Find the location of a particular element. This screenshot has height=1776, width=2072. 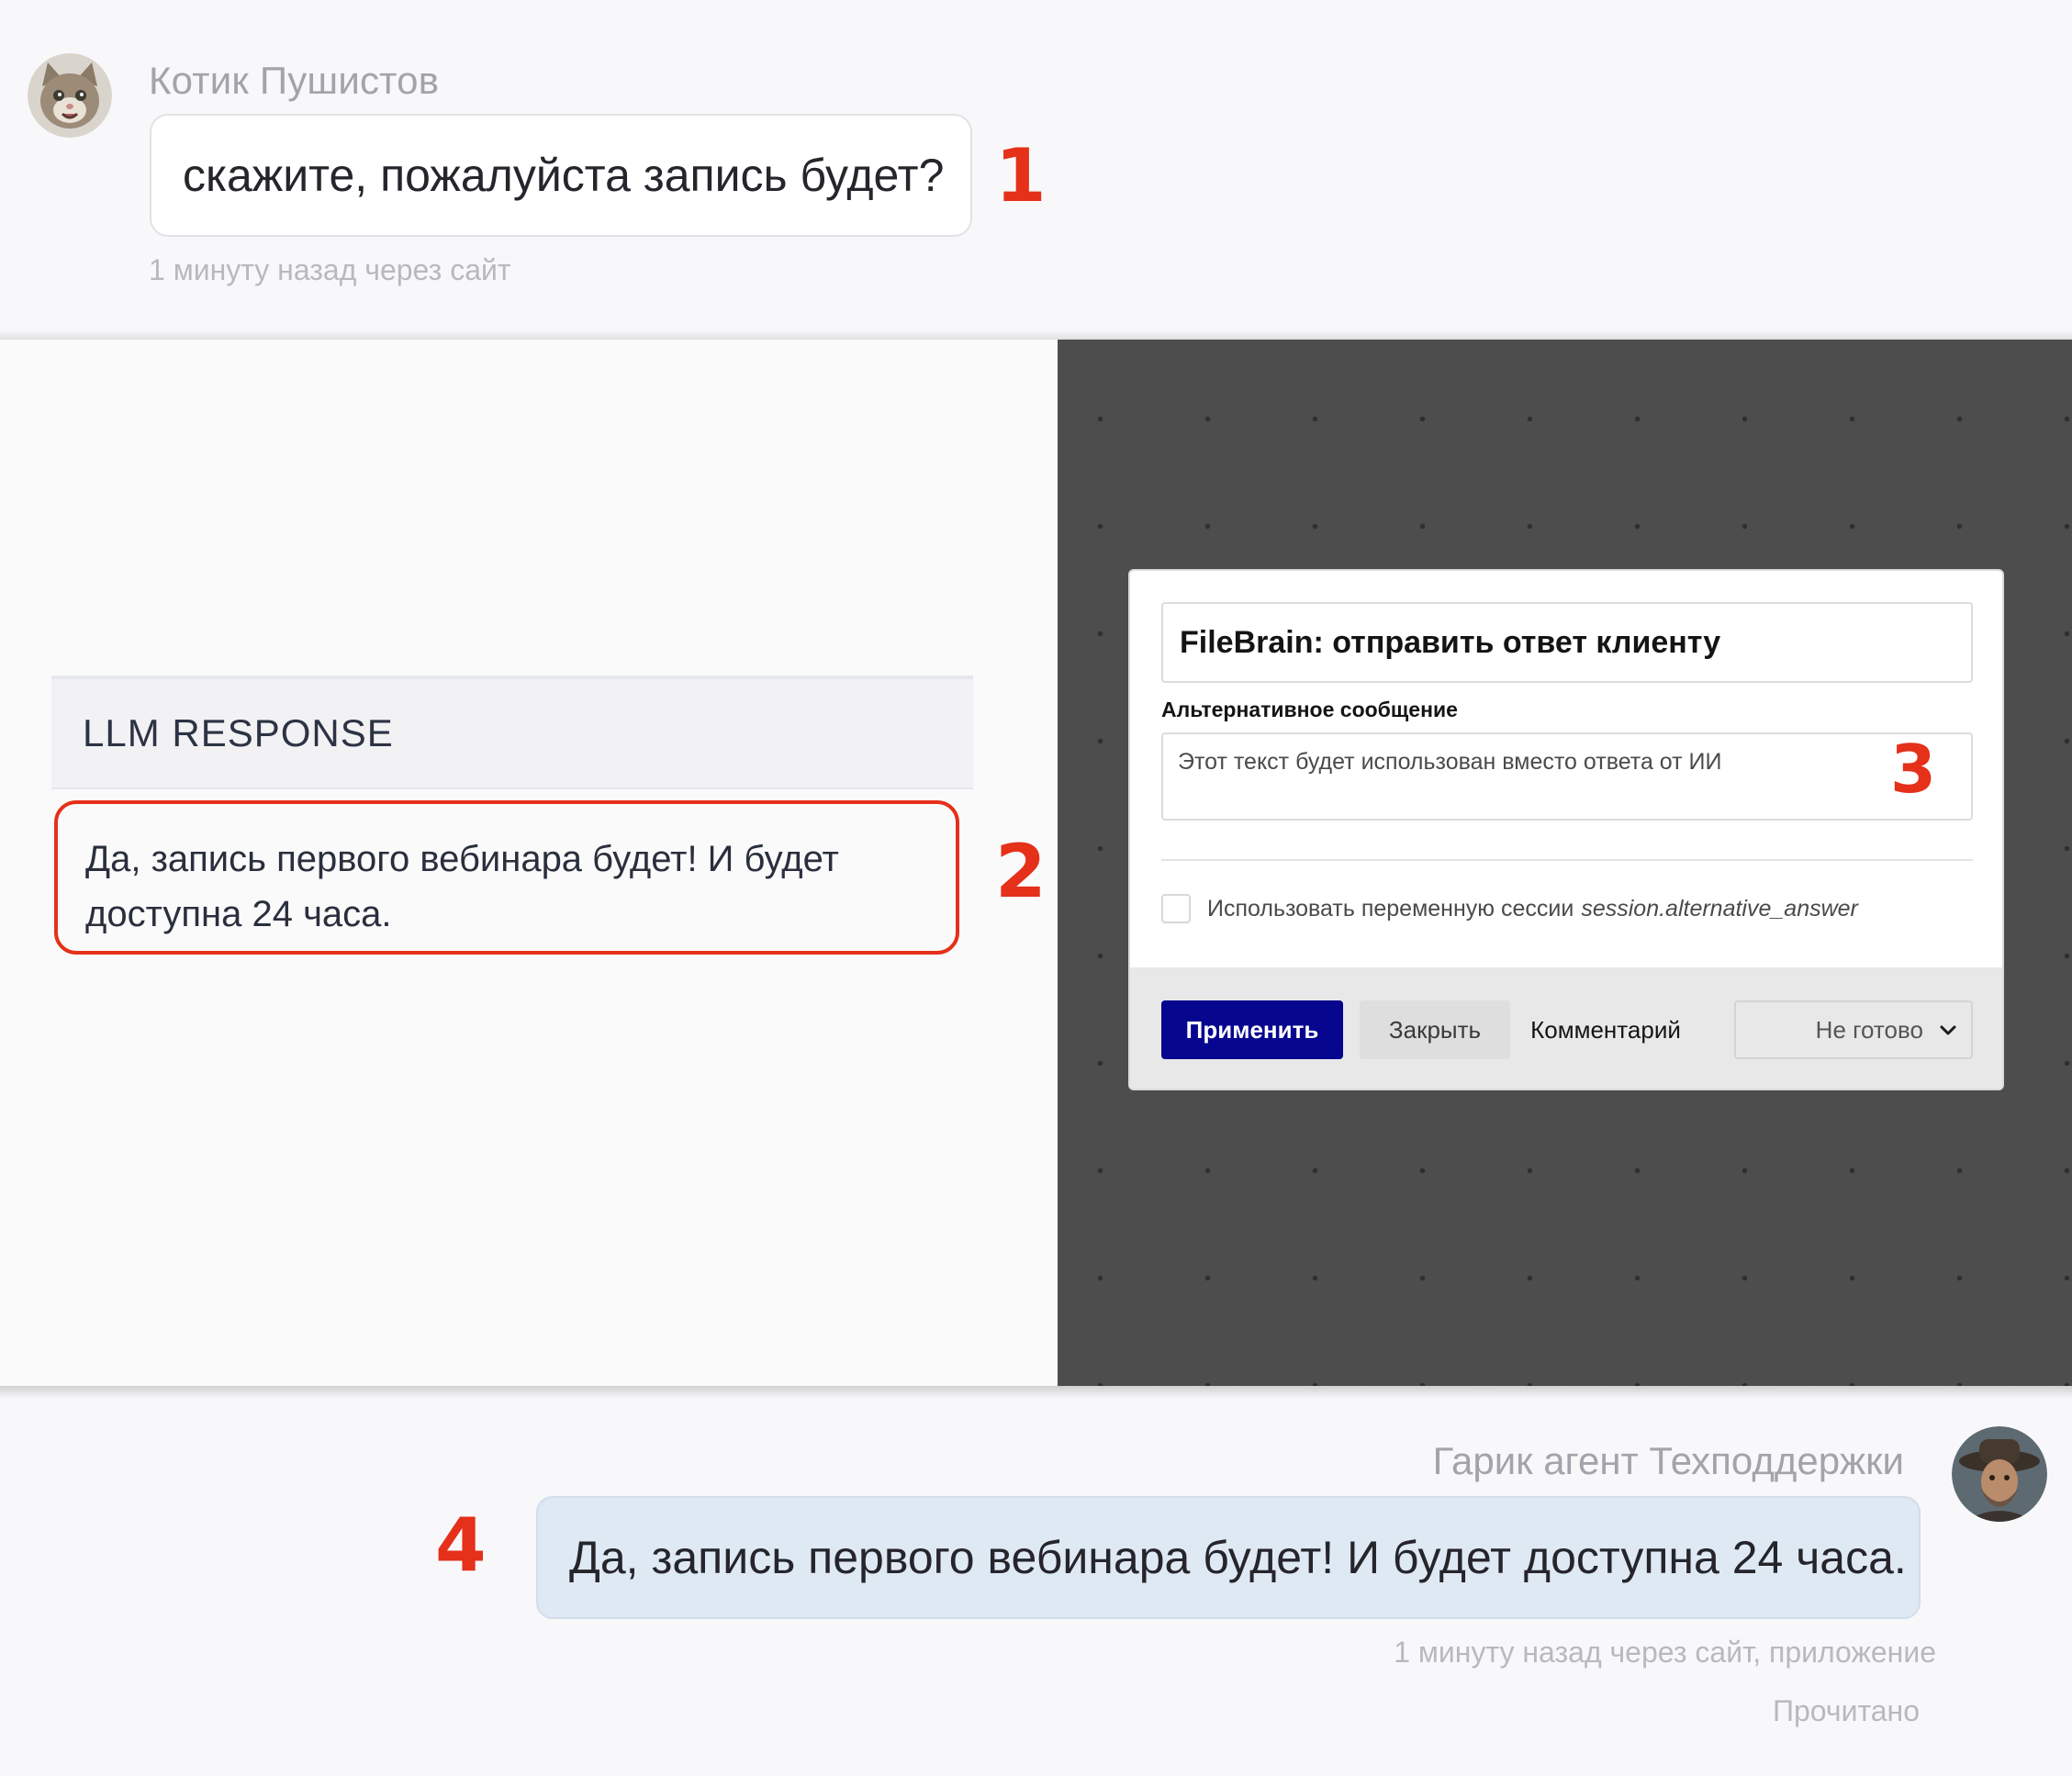

read-status: Прочитано is located at coordinates (1846, 1710).